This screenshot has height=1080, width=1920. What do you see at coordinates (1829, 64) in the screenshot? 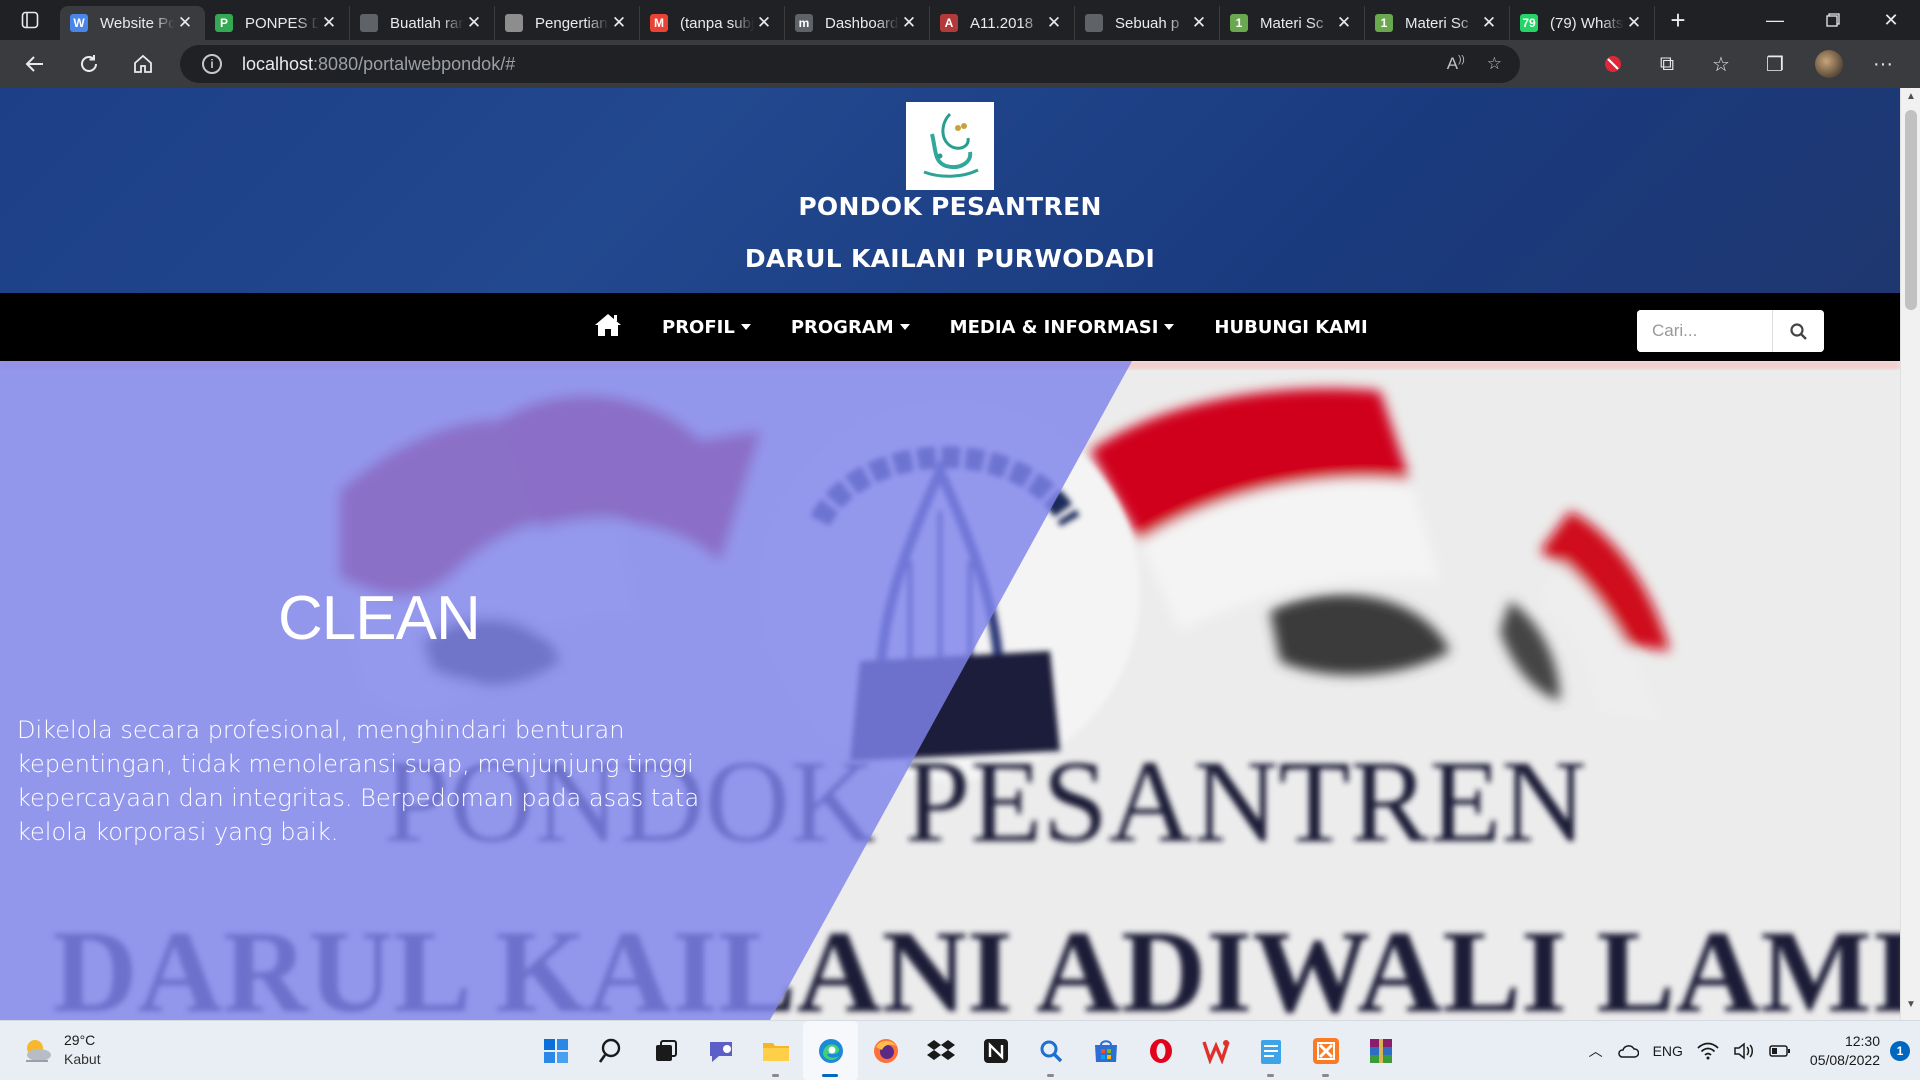
I see `profile-button` at bounding box center [1829, 64].